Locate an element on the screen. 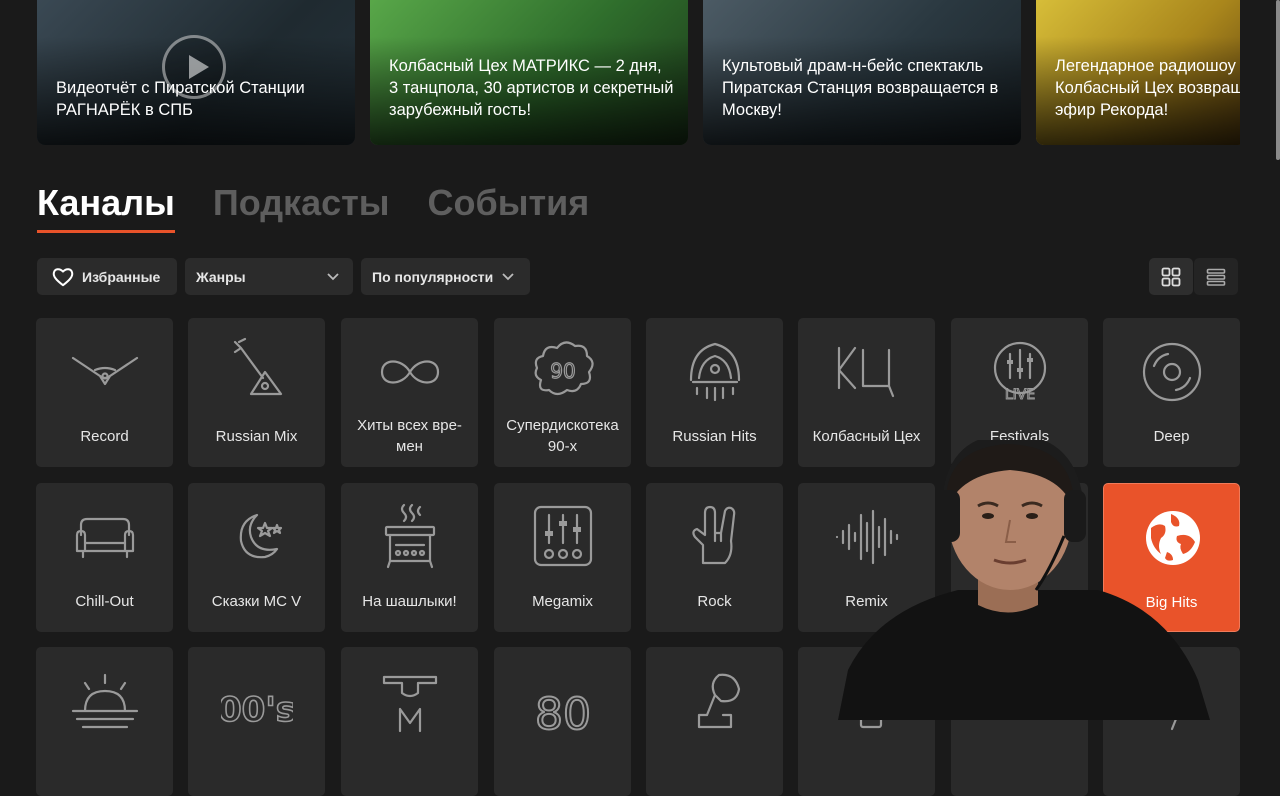 The width and height of the screenshot is (1280, 796). content-tabs: Каналы Подкасты События is located at coordinates (313, 207).